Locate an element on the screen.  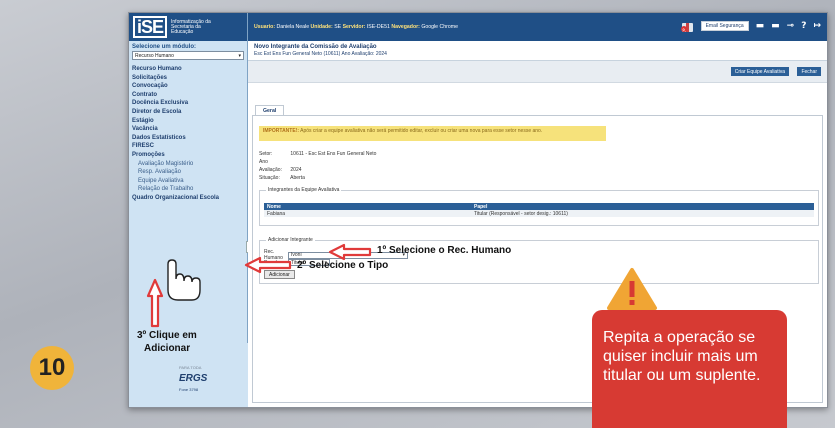
arrow-step3 is located at coordinates (155, 303).